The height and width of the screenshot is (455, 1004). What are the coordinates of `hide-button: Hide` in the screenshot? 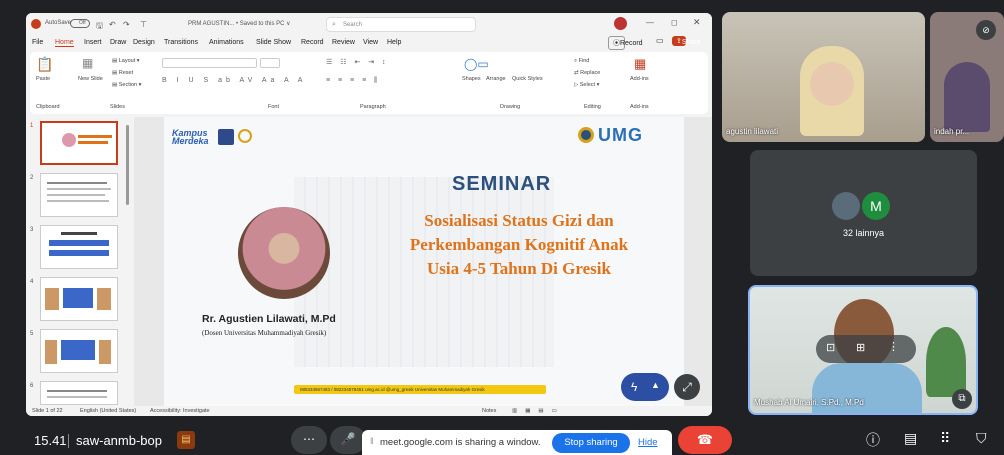 It's located at (648, 442).